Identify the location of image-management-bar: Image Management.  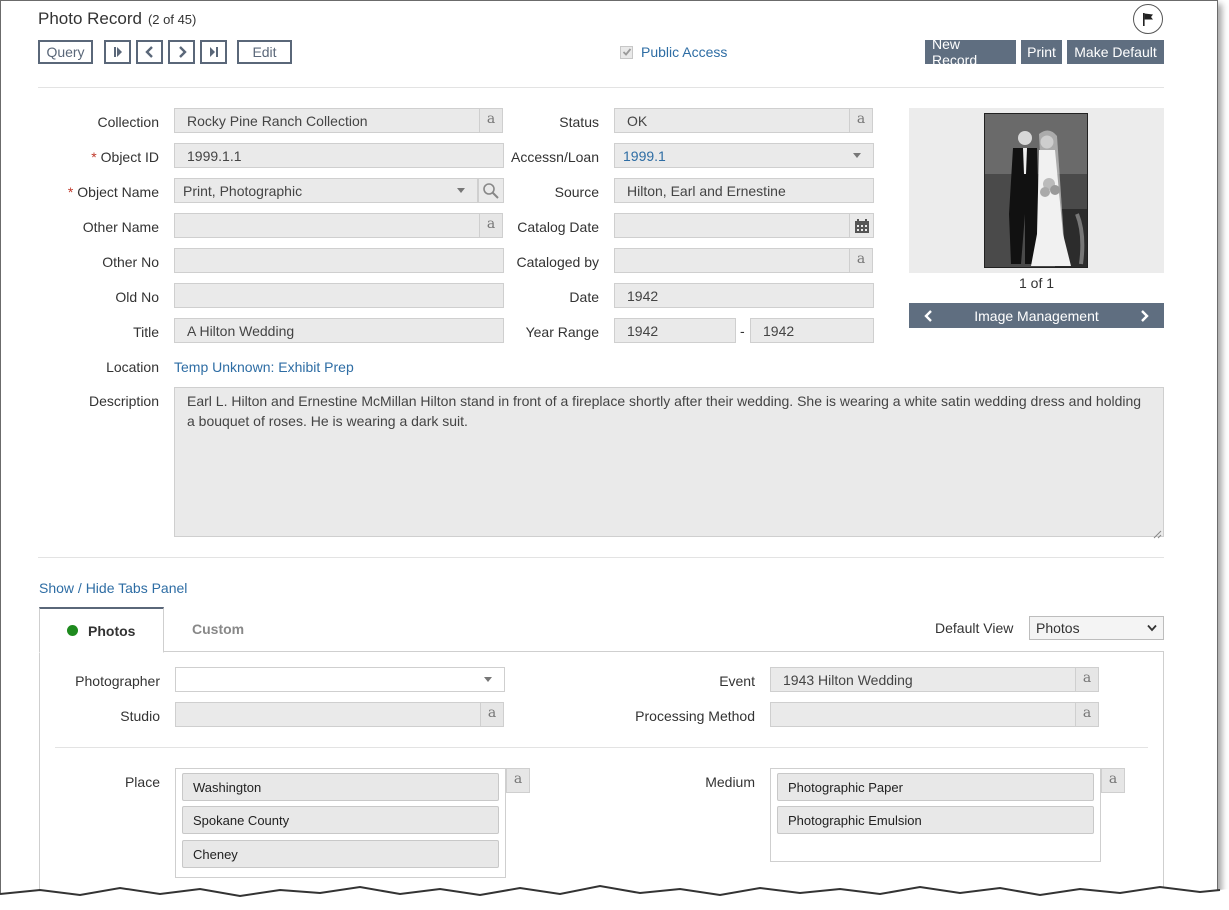
(1036, 315).